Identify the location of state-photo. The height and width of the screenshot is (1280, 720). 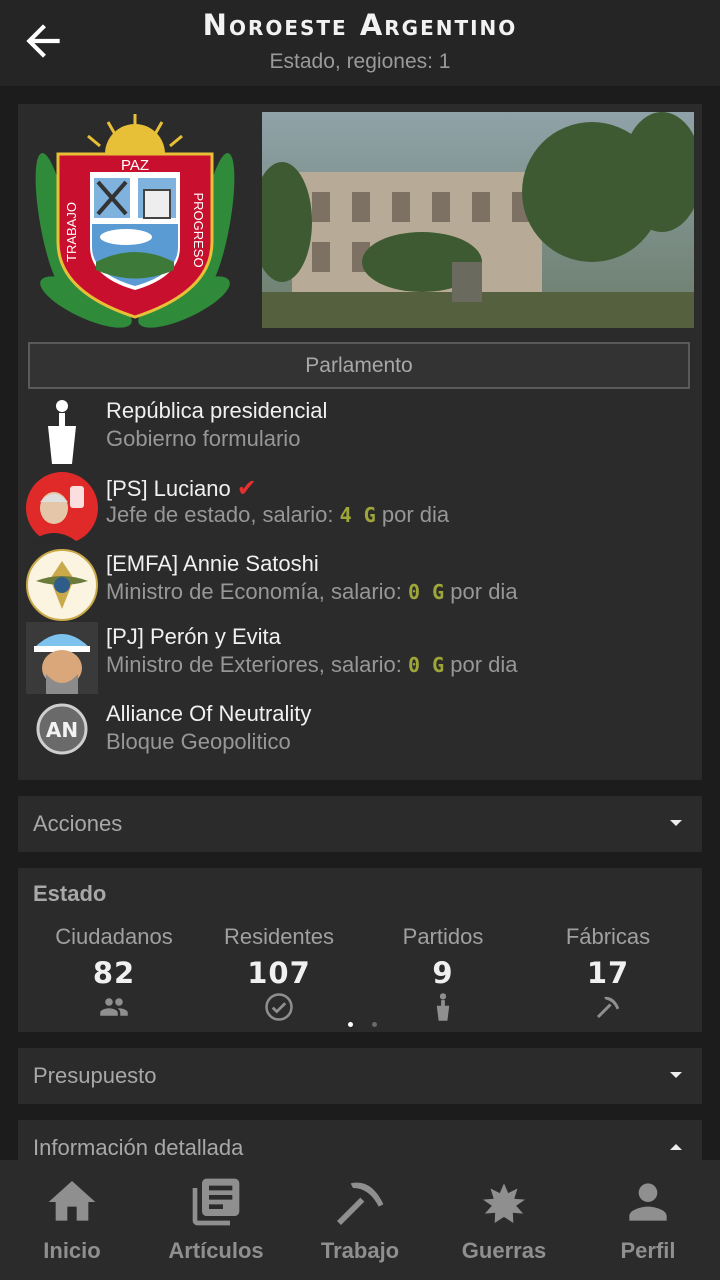
(478, 220).